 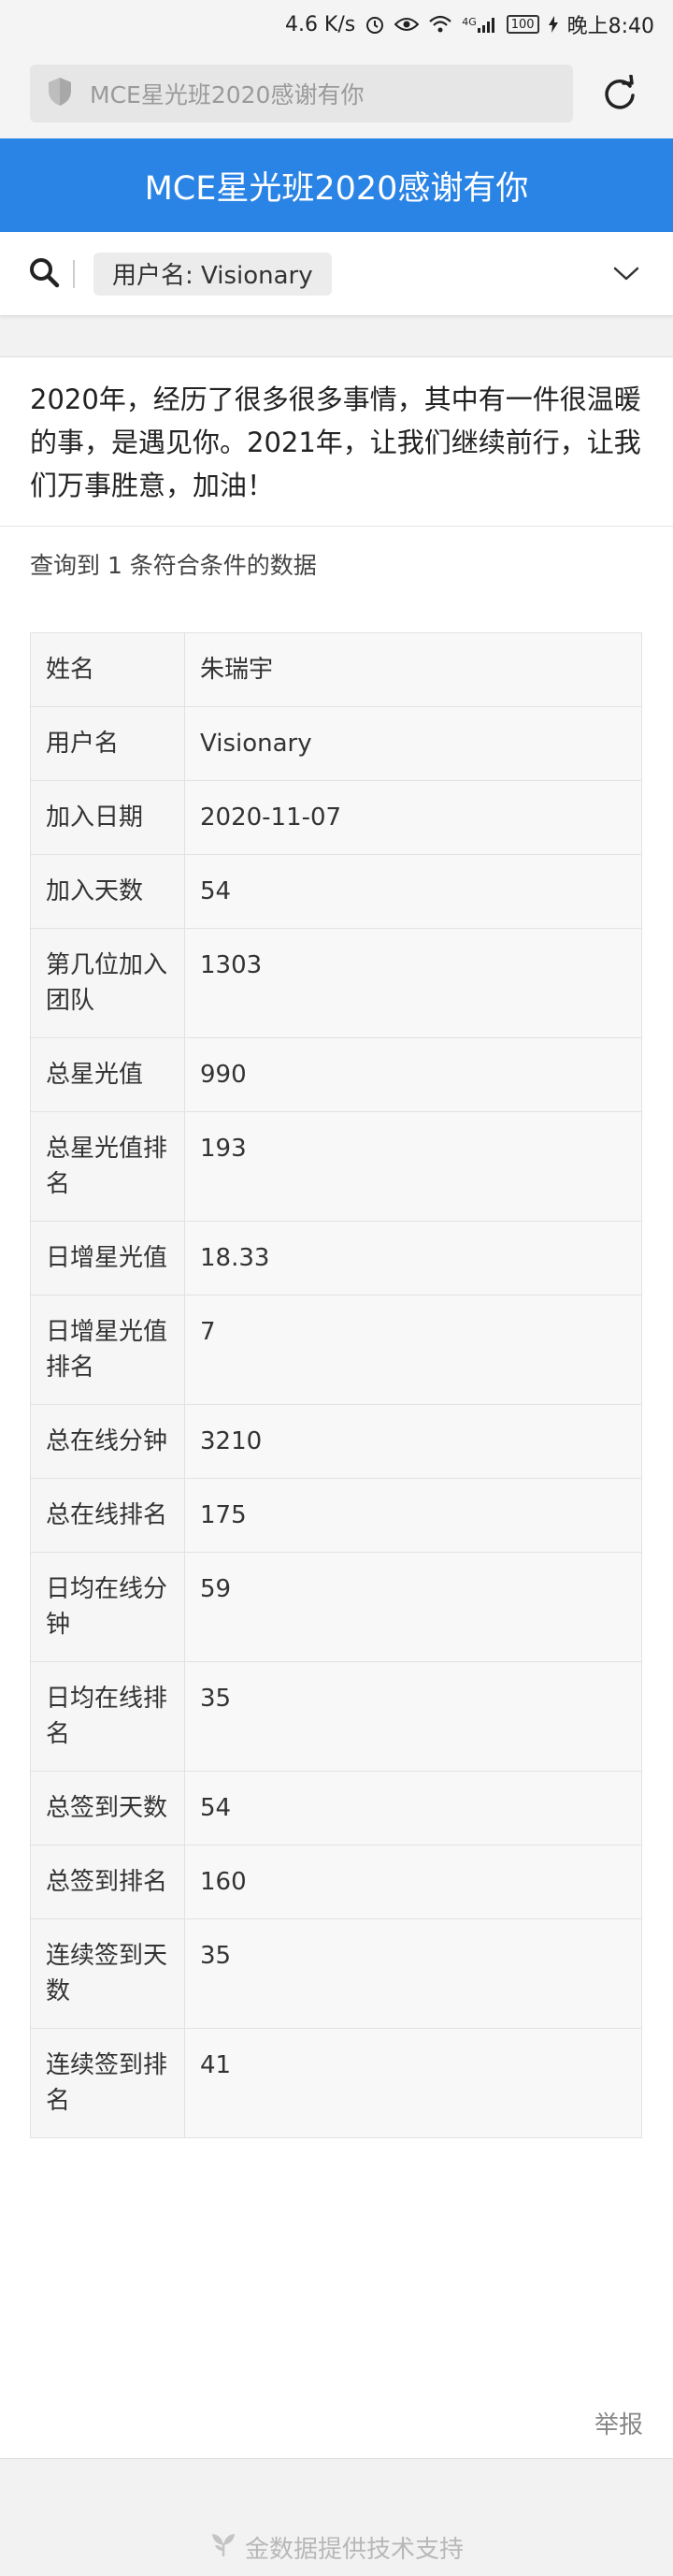 What do you see at coordinates (223, 2547) in the screenshot?
I see `leaf-logo-icon` at bounding box center [223, 2547].